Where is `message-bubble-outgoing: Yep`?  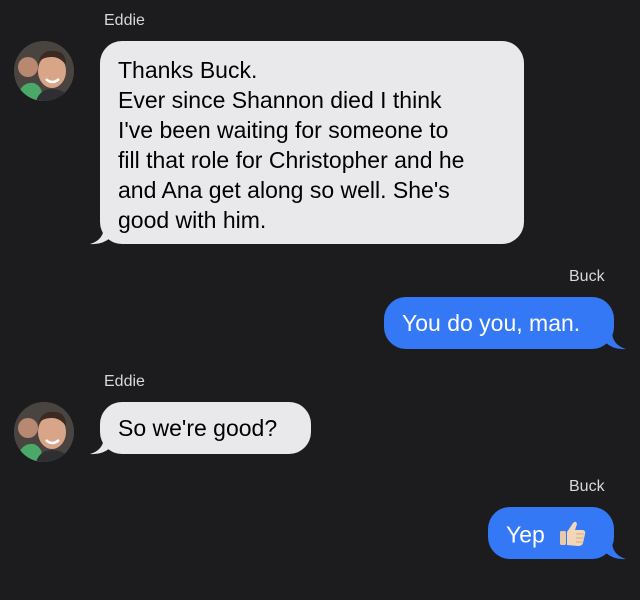 message-bubble-outgoing: Yep is located at coordinates (551, 533).